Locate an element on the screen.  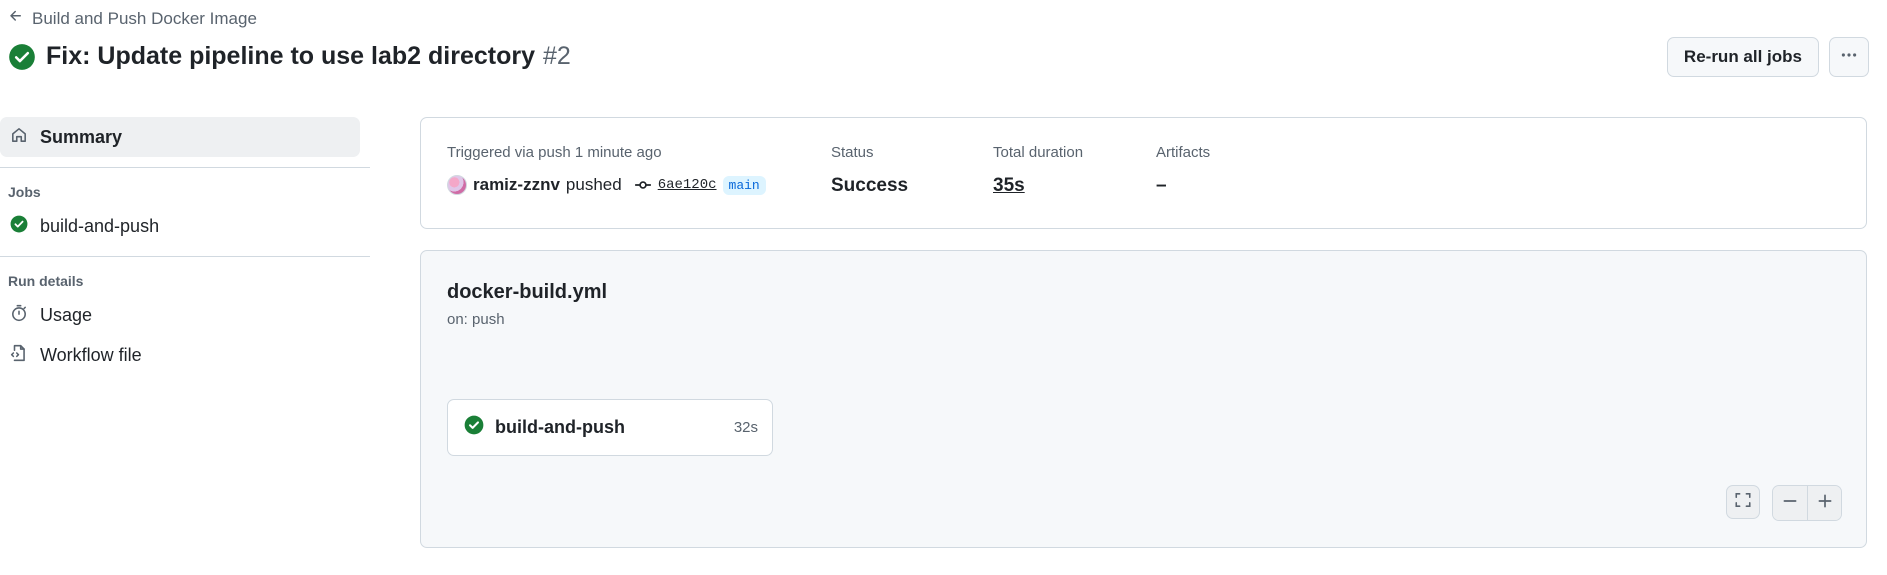
sidebar-item-label: Summary is located at coordinates (81, 136).